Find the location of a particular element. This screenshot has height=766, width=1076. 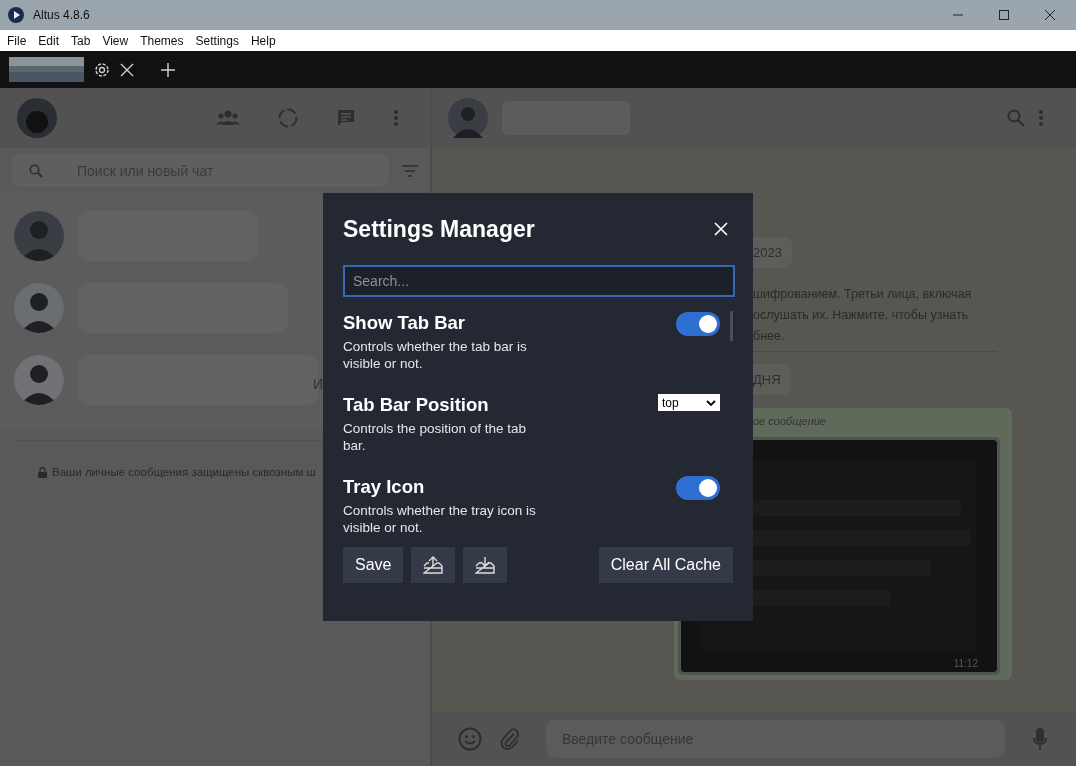

message-time: 11:12 is located at coordinates (965, 663).